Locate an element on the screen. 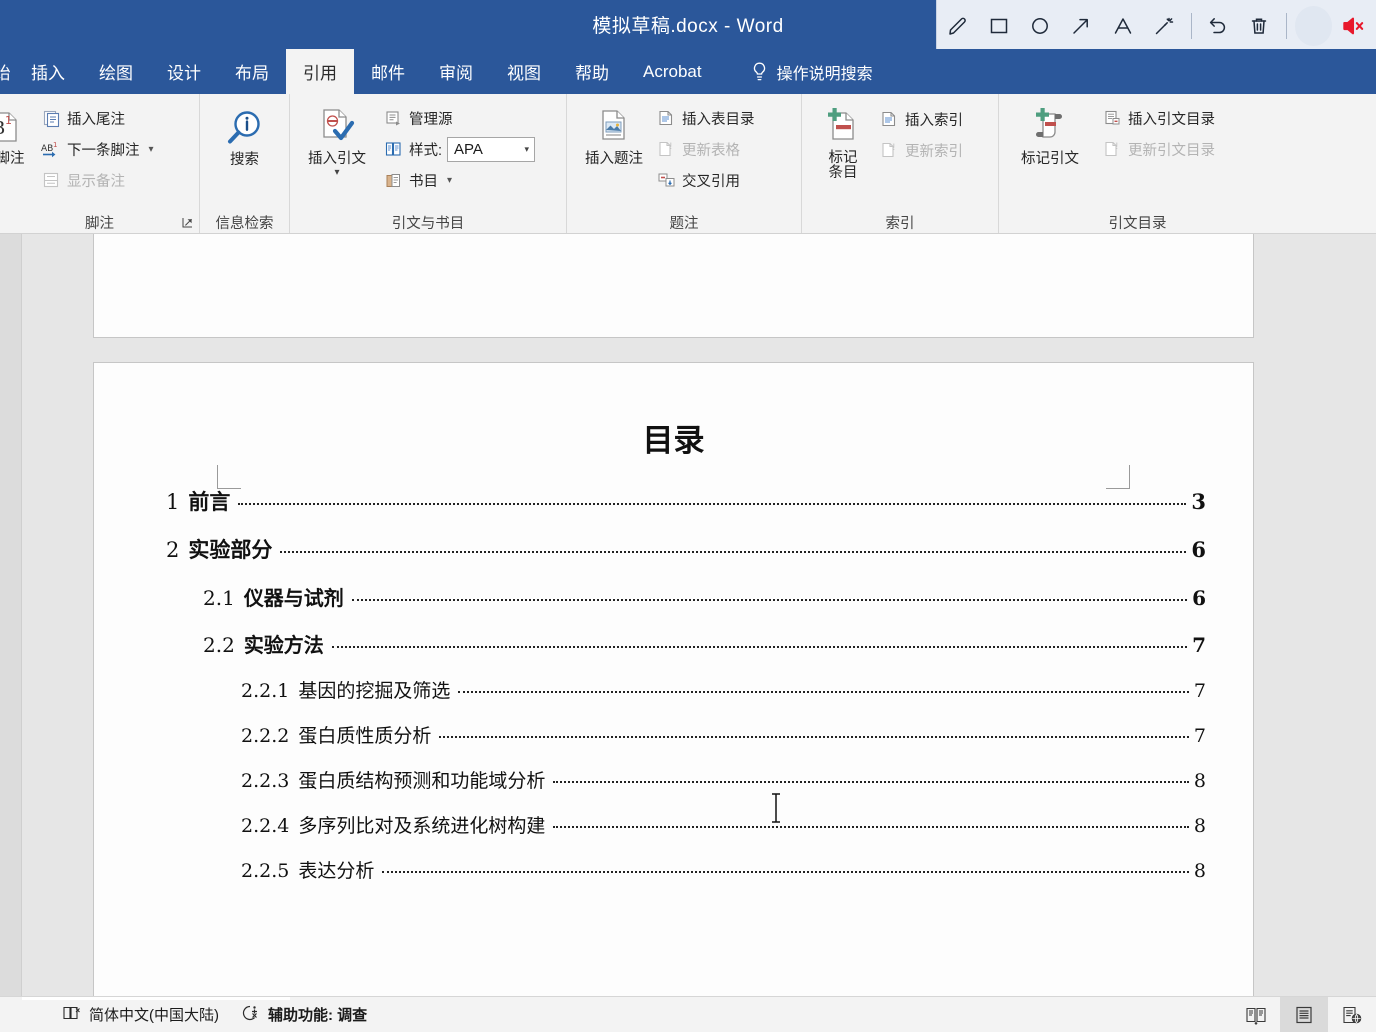  show-notes-icon is located at coordinates (51, 180).